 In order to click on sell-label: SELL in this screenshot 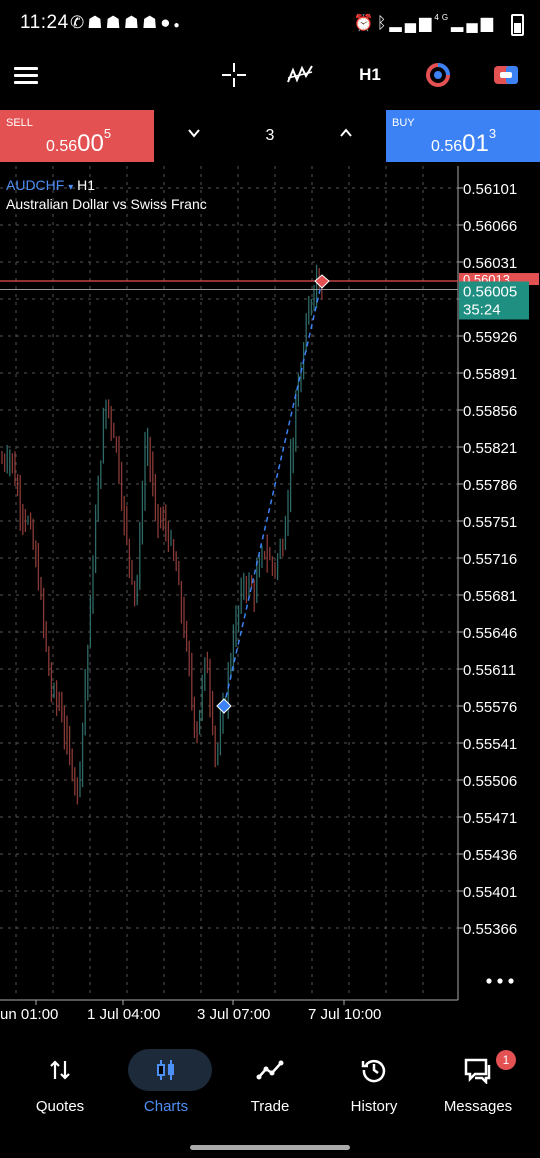, I will do `click(19, 123)`.